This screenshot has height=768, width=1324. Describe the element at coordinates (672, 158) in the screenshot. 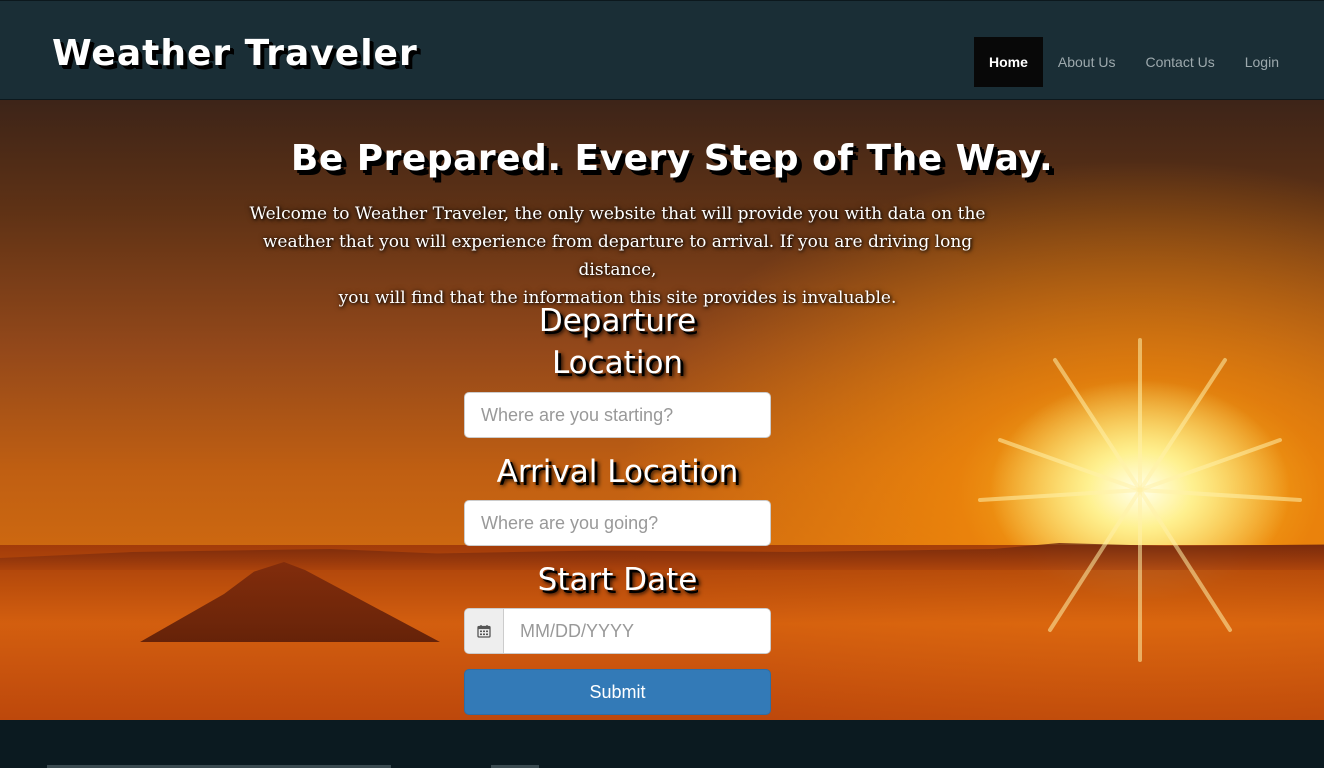

I see `hero-headline: Be Prepared. Every Step of The Way.` at that location.